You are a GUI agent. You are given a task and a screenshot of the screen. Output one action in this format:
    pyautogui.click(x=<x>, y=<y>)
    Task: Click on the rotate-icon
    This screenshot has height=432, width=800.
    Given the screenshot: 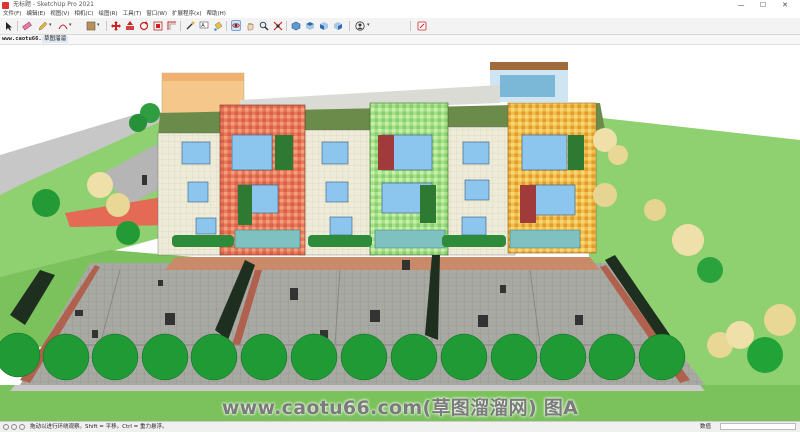 What is the action you would take?
    pyautogui.click(x=144, y=25)
    